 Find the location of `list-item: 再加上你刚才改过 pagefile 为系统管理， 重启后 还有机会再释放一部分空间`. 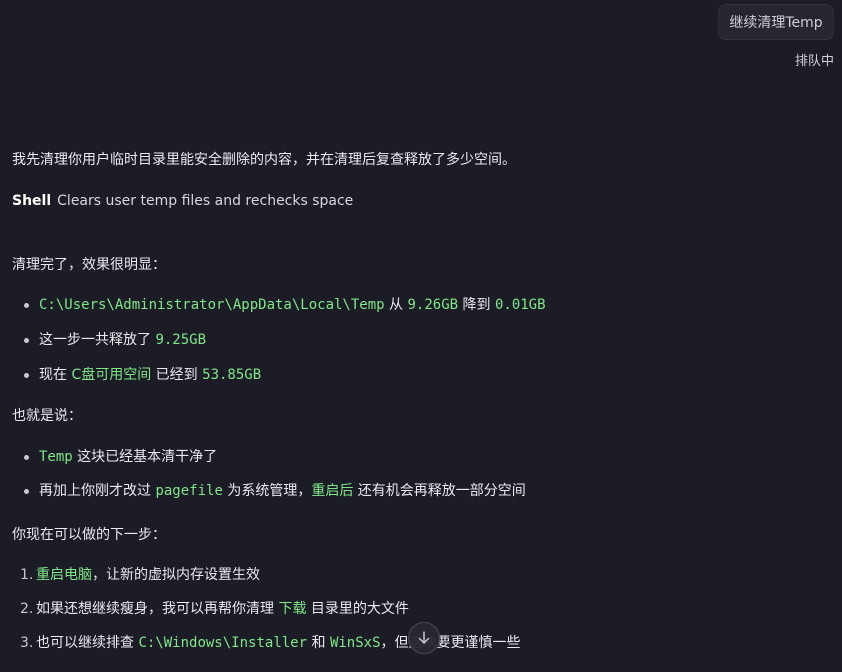

list-item: 再加上你刚才改过 pagefile 为系统管理， 重启后 还有机会再释放一部分空间 is located at coordinates (273, 491).